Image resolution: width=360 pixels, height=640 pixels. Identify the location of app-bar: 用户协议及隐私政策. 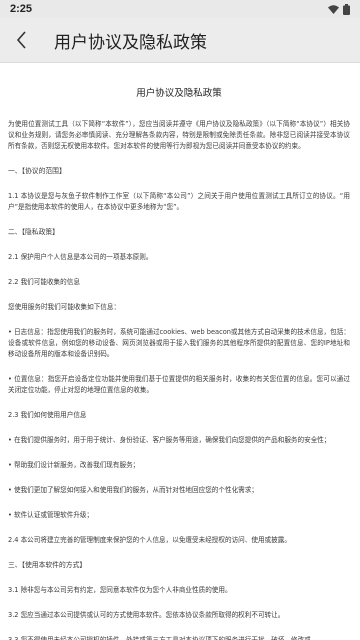
(180, 40).